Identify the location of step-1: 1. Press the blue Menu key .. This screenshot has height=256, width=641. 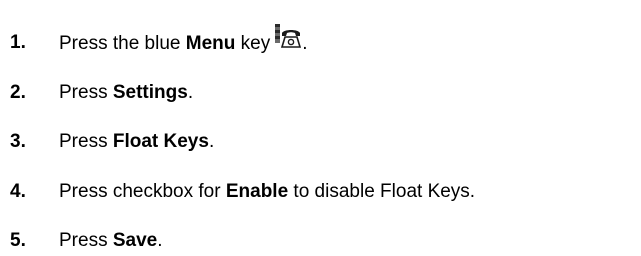
(159, 40).